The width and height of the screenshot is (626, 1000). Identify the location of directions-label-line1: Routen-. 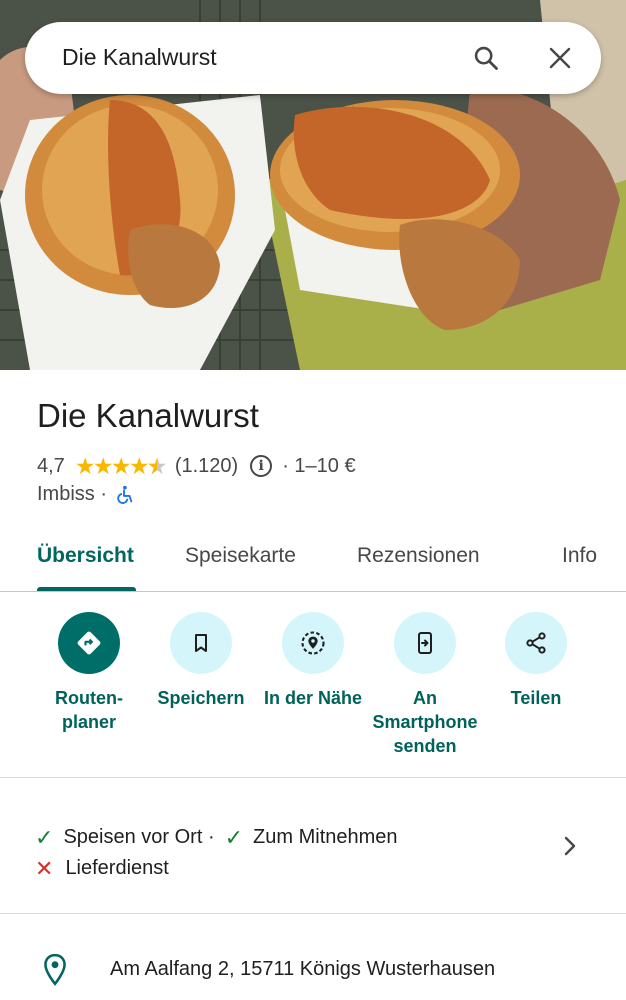
(89, 698).